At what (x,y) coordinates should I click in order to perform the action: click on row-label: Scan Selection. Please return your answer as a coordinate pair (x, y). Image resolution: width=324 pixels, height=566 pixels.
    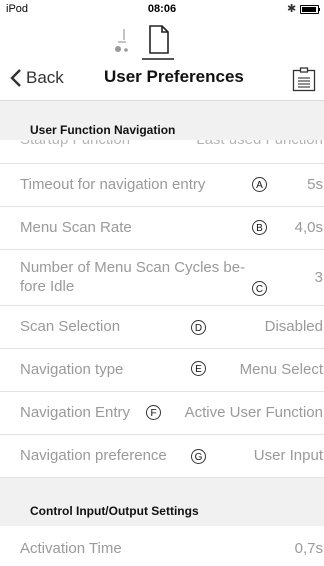
    Looking at the image, I should click on (70, 326).